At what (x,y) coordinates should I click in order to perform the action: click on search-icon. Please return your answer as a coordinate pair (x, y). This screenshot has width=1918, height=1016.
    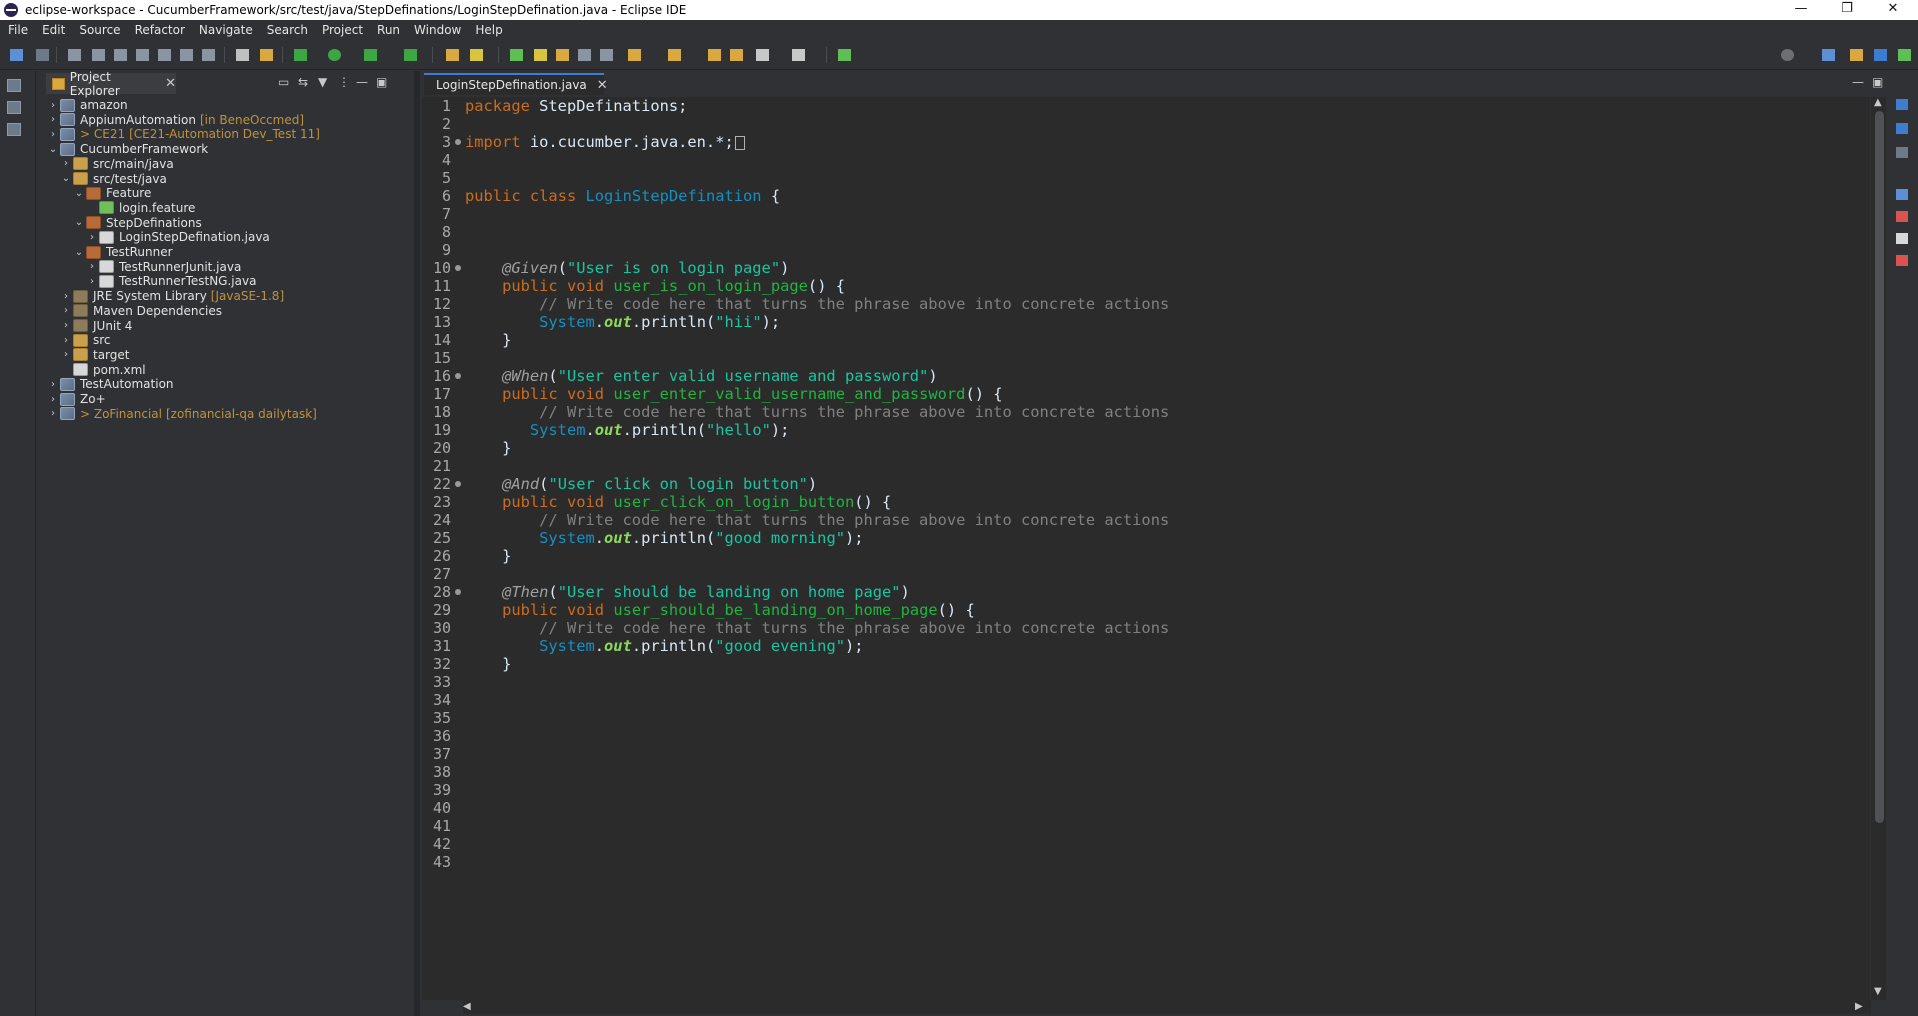
    Looking at the image, I should click on (1787, 55).